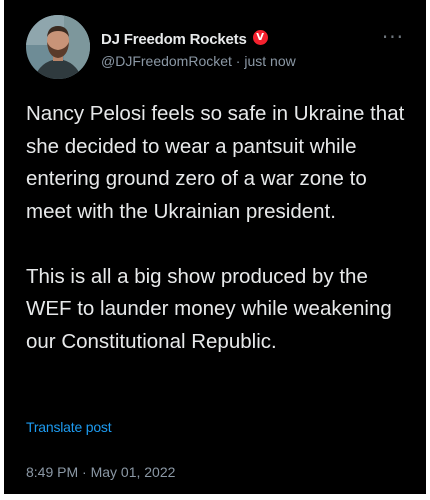  What do you see at coordinates (198, 61) in the screenshot?
I see `author-handle-and-time: @DJFreedomRocket · just now` at bounding box center [198, 61].